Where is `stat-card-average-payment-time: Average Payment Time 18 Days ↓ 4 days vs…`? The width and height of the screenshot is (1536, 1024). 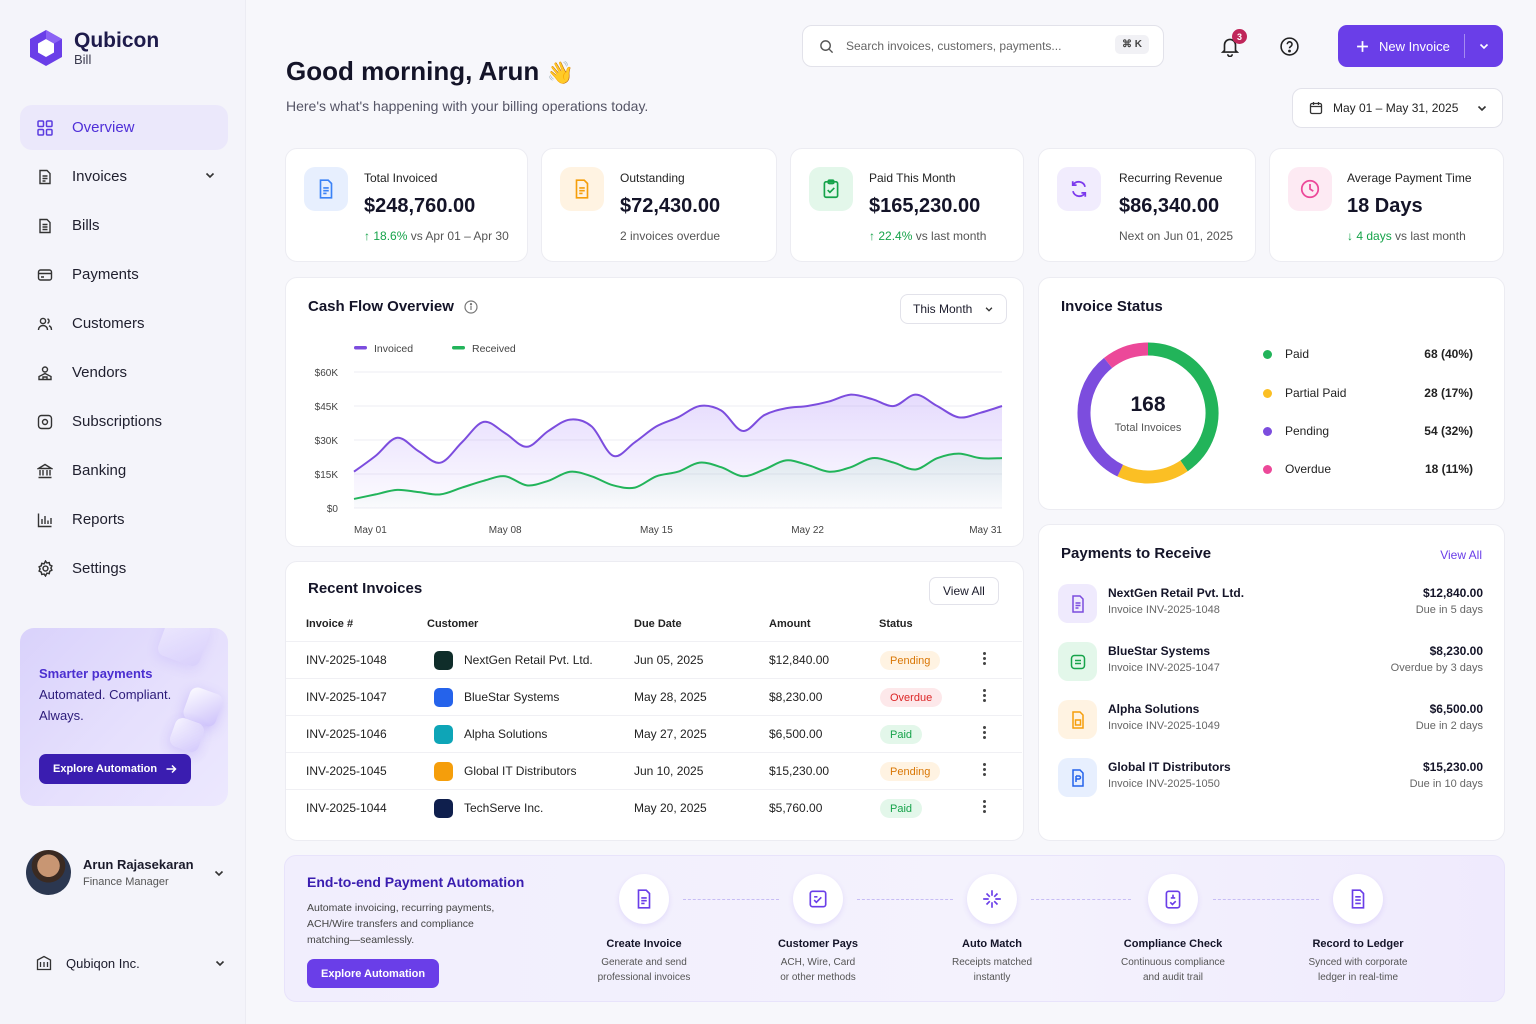 stat-card-average-payment-time: Average Payment Time 18 Days ↓ 4 days vs… is located at coordinates (1386, 205).